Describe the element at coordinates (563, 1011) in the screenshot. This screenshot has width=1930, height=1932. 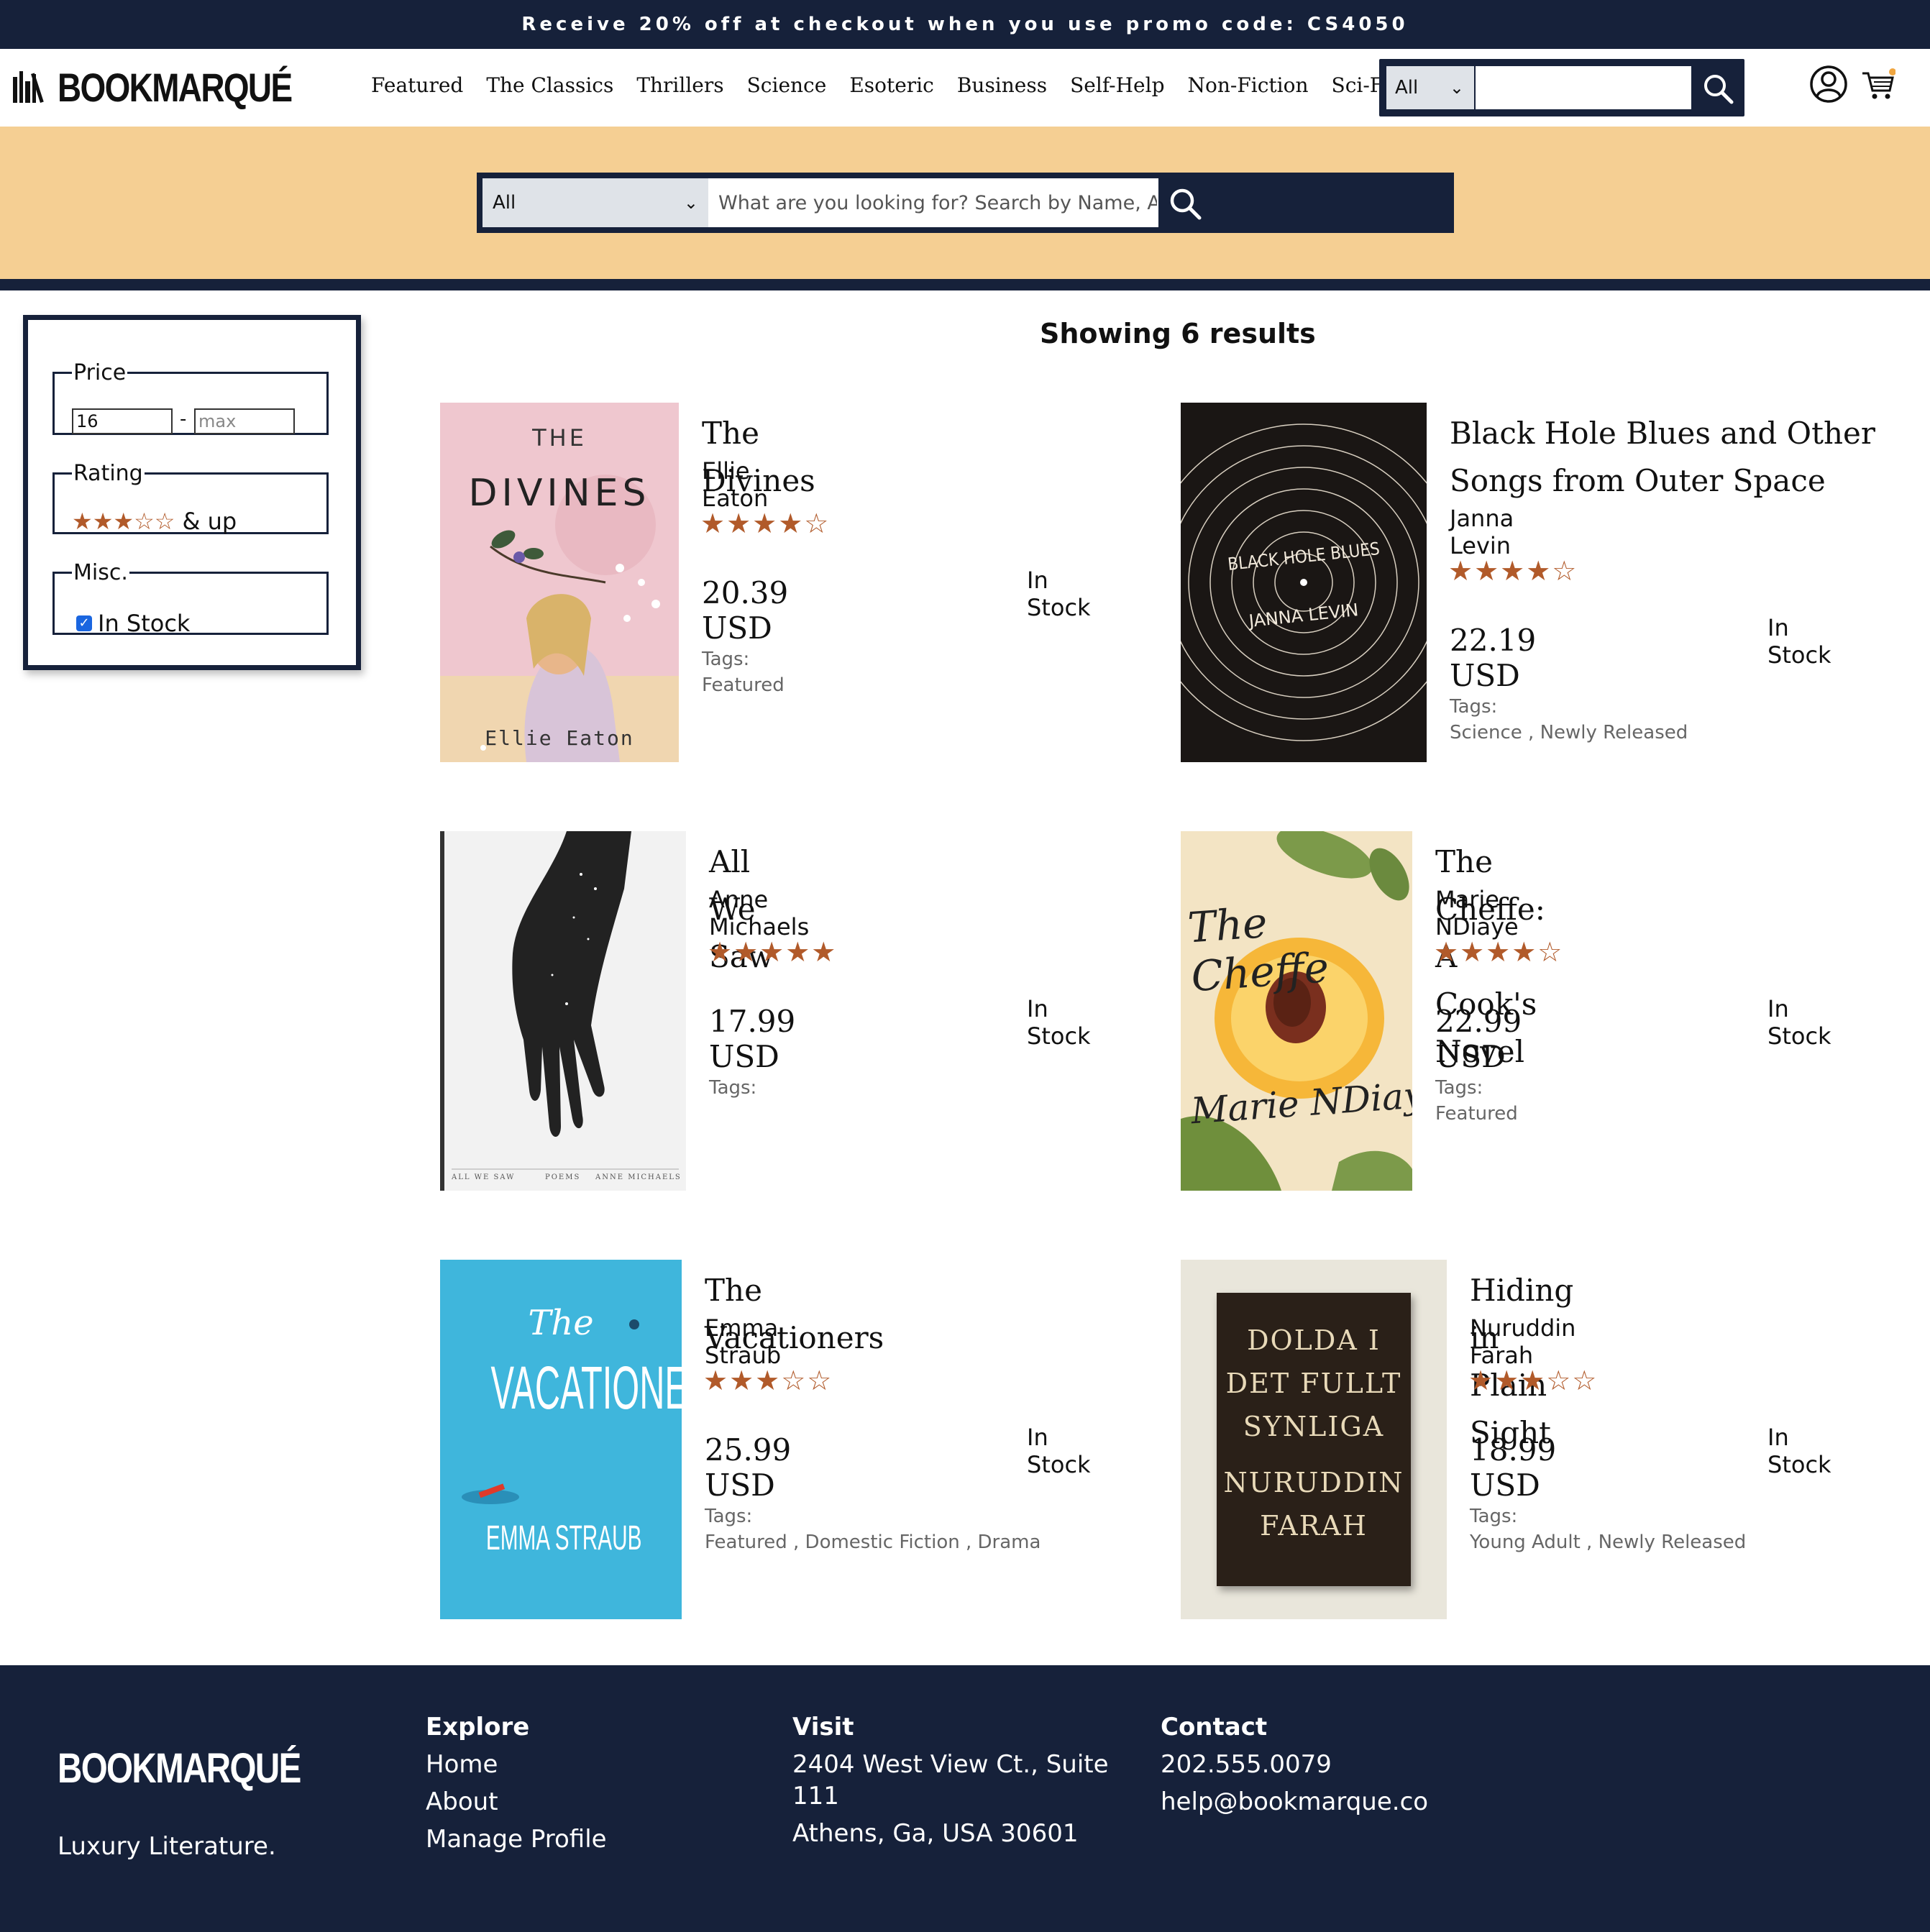
I see `book-cover-image: ALL WE SAW POEMS ANNE MICHAELS` at that location.